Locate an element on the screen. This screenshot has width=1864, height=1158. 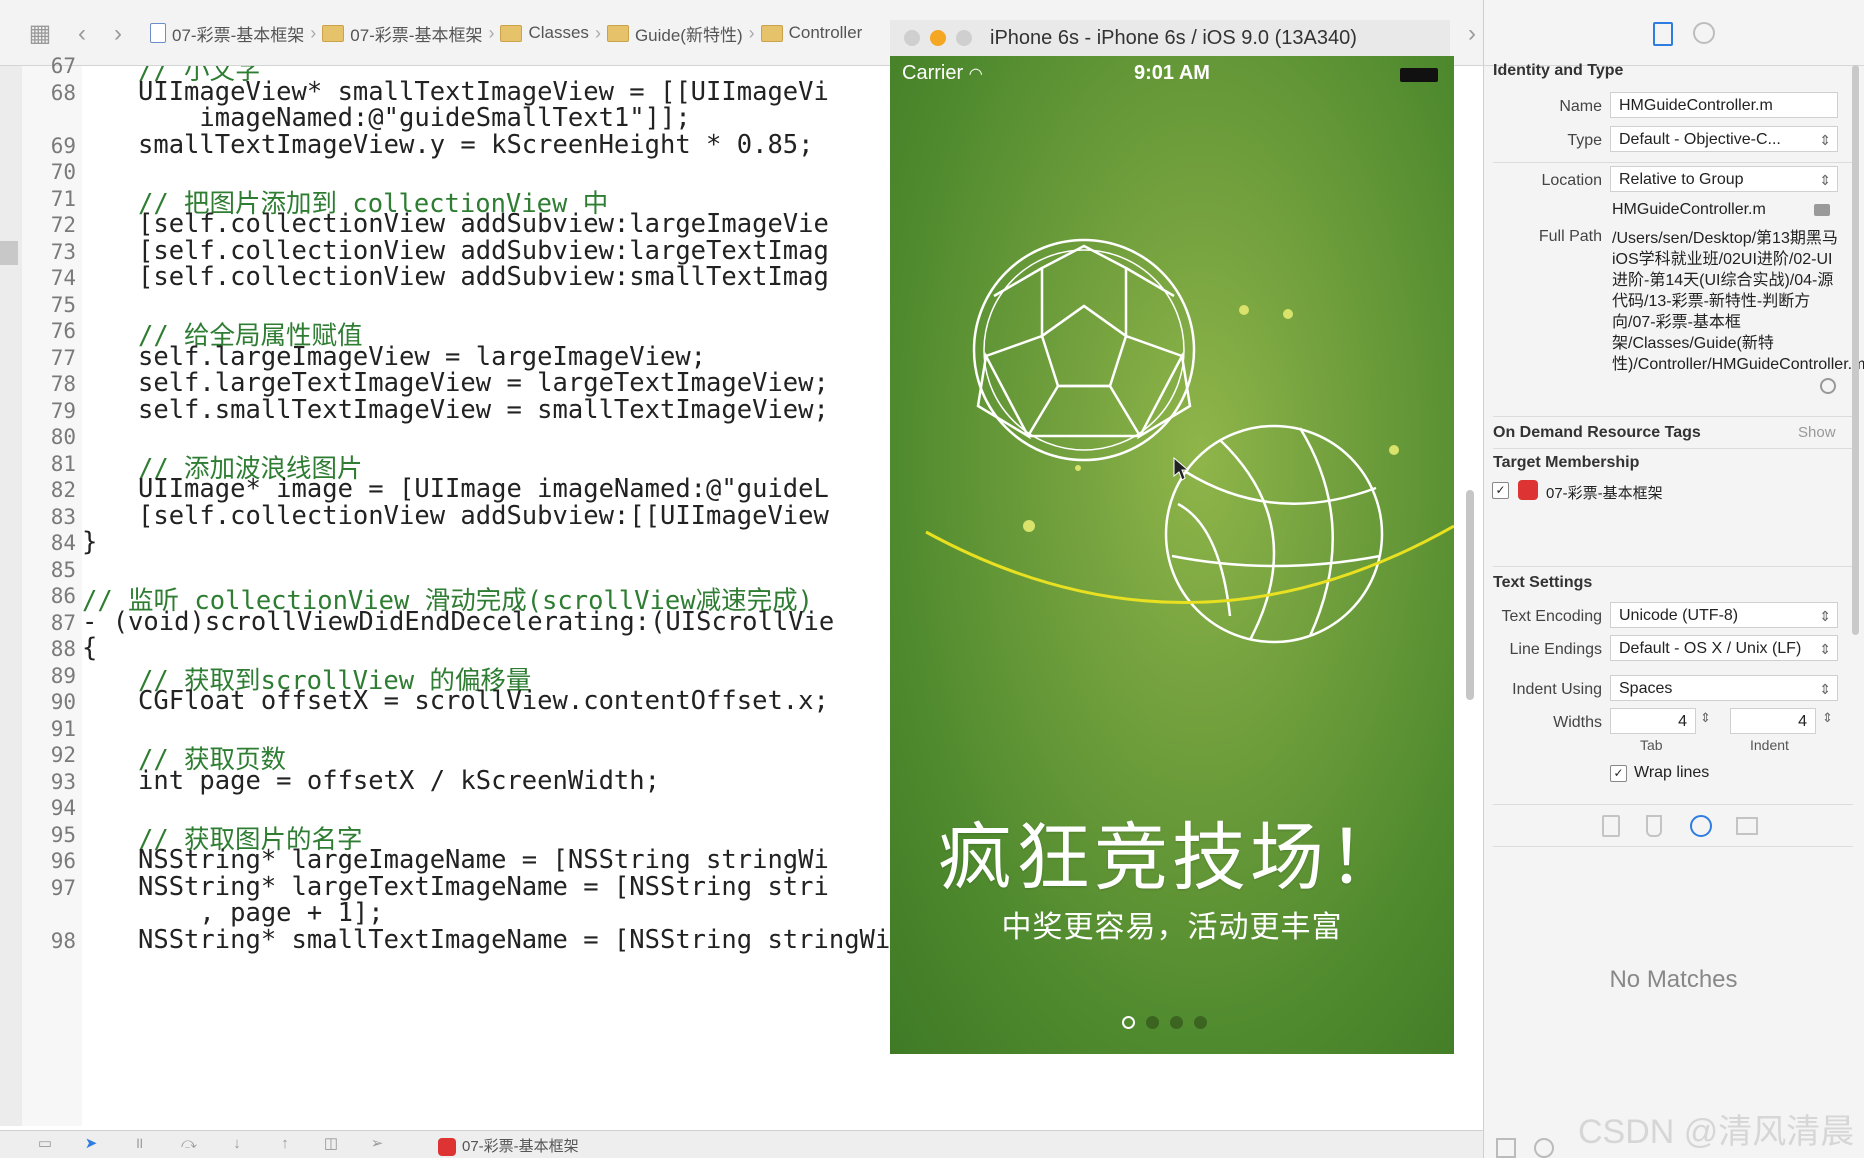
back-arrow-icon: ‹ is located at coordinates (82, 34).